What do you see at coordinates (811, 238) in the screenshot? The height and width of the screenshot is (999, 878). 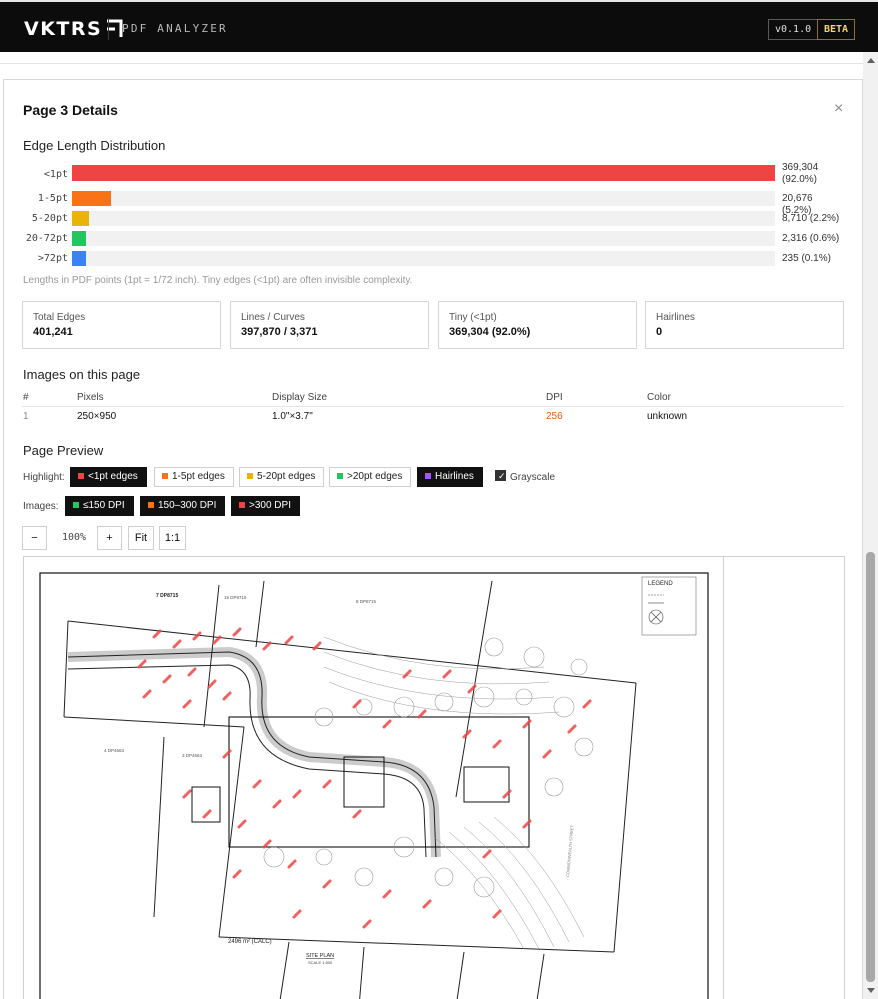 I see `hist-value: 2,316 (0.6%)` at bounding box center [811, 238].